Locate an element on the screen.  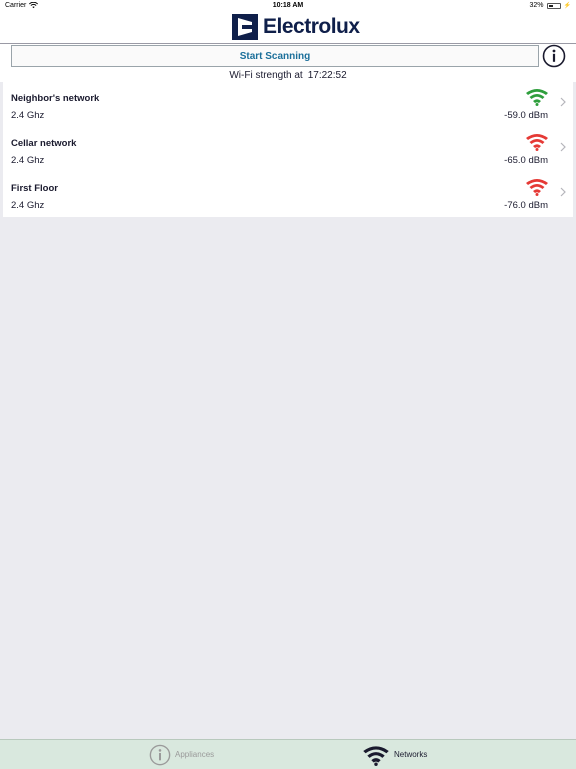
timestamp-time: 17:22:52 is located at coordinates (327, 75).